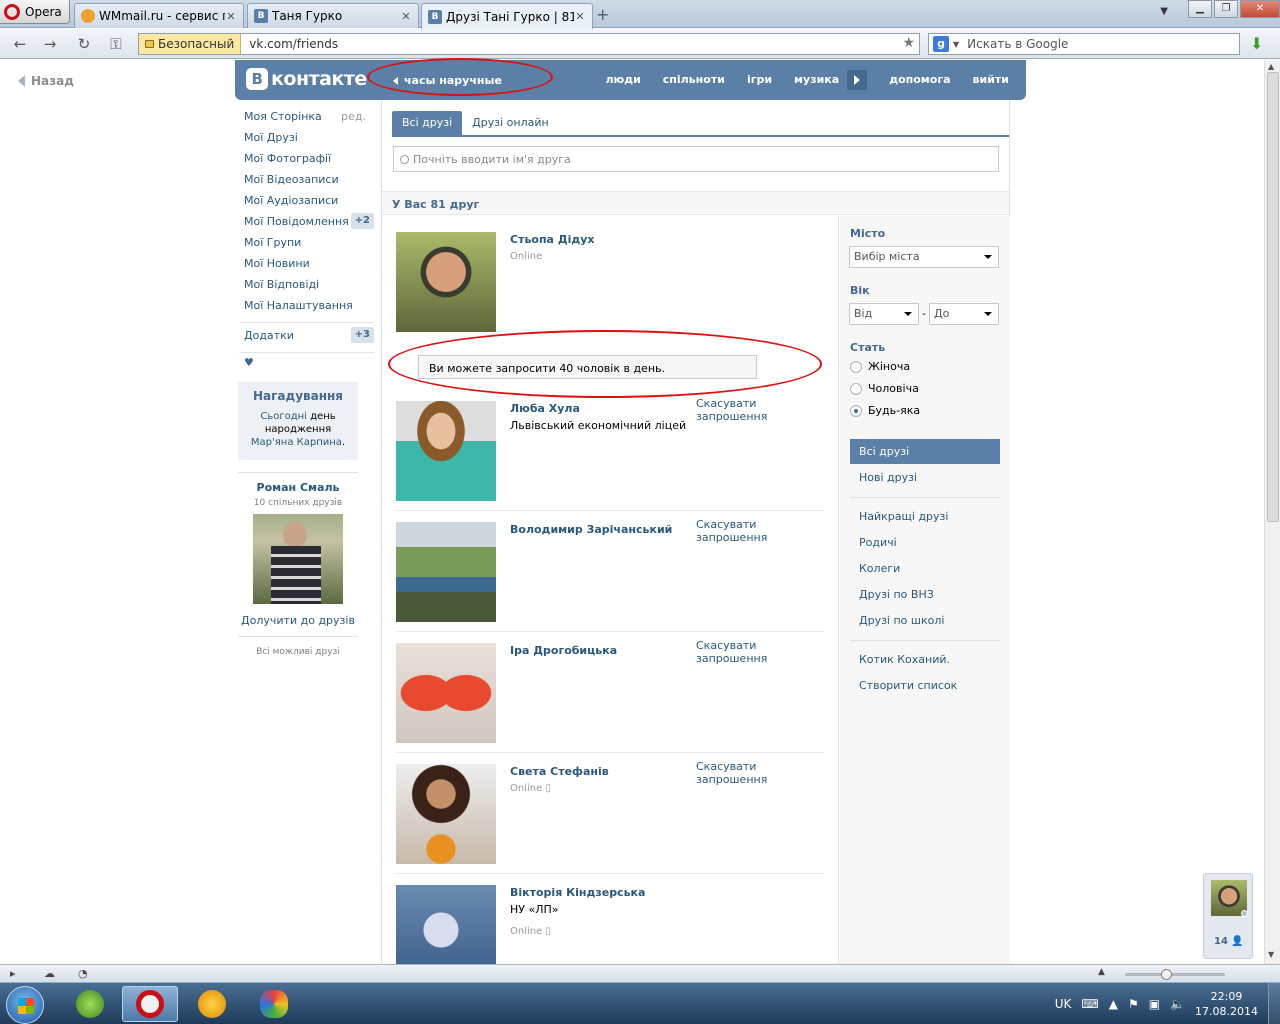  I want to click on nav-logout: вийти, so click(991, 81).